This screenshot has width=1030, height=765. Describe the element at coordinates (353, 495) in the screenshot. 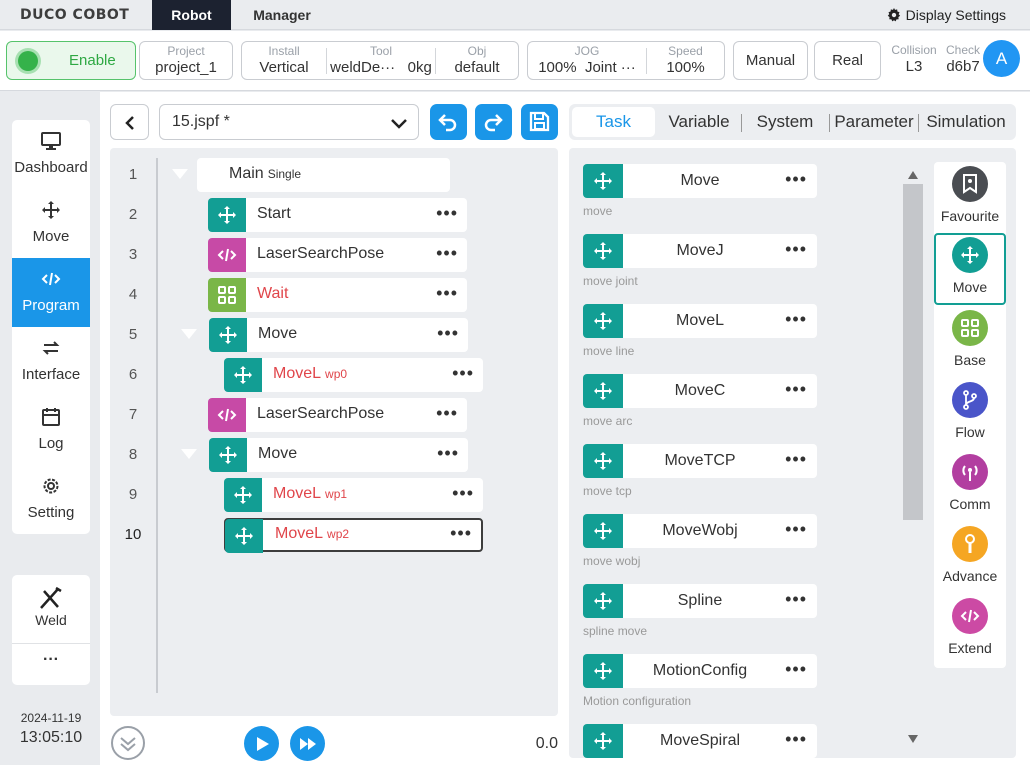

I see `movel-node: MoveL wp1 •••` at that location.